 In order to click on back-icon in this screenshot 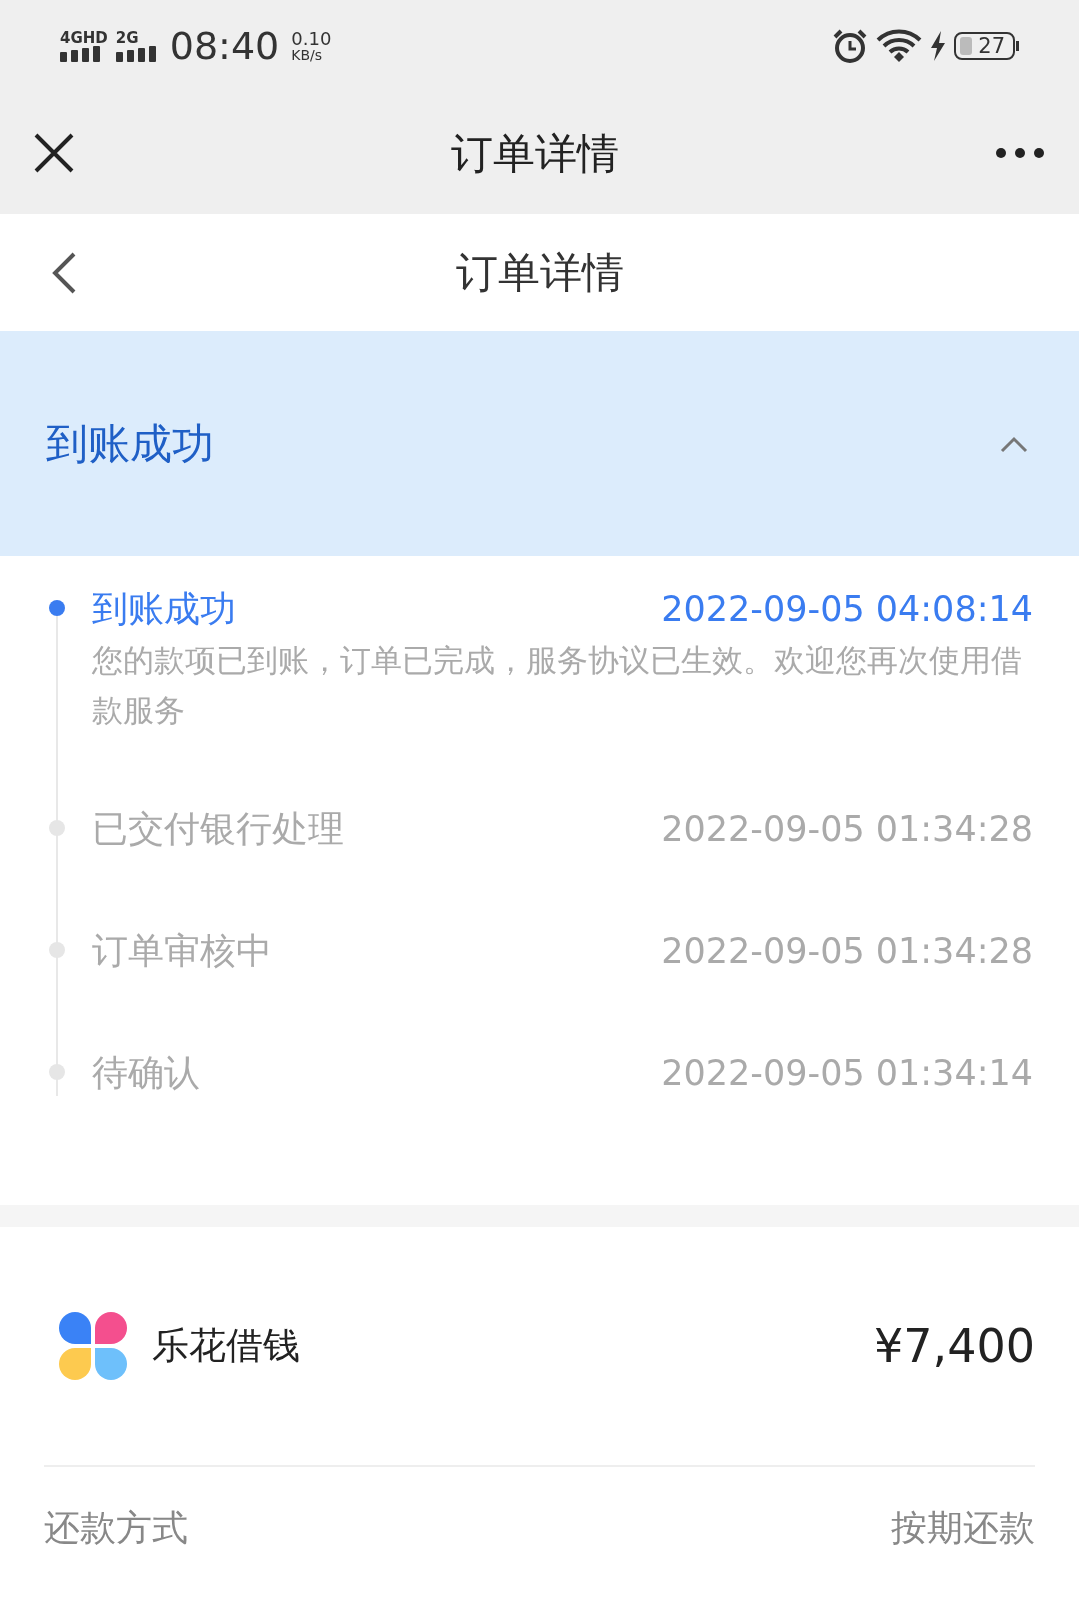, I will do `click(64, 272)`.